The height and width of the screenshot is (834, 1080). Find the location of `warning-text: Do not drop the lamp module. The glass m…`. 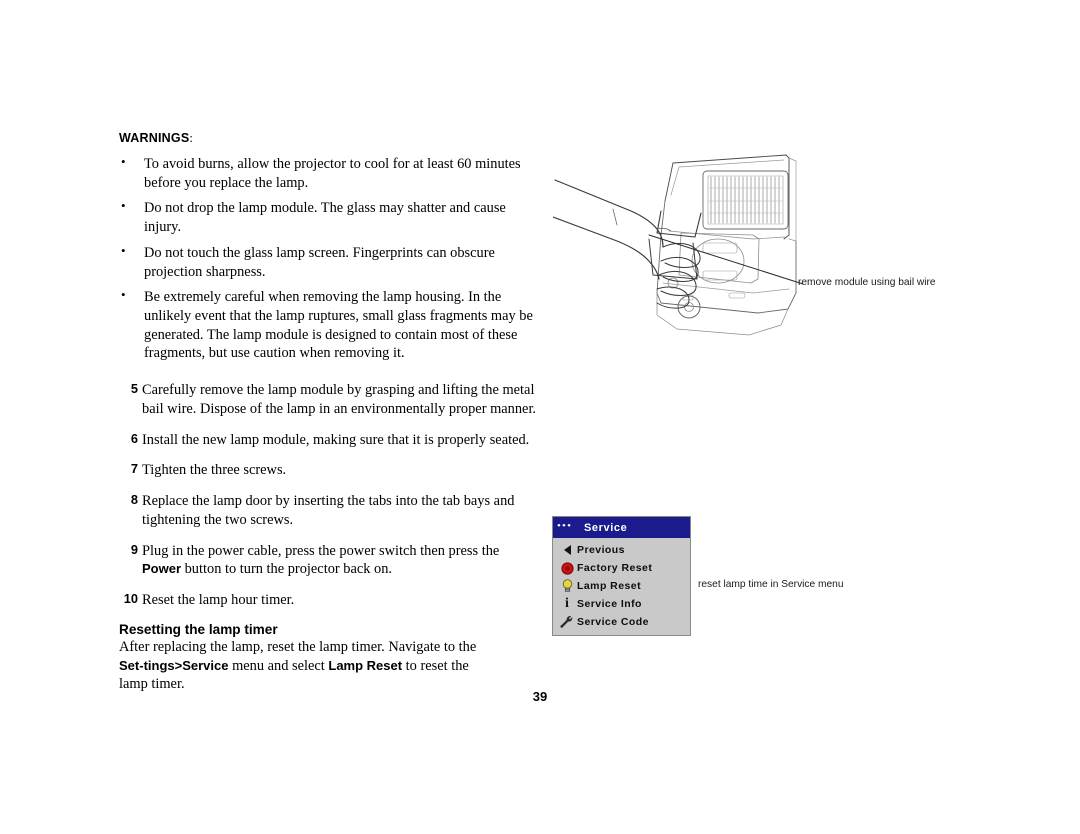

warning-text: Do not drop the lamp module. The glass m… is located at coordinates (325, 218).